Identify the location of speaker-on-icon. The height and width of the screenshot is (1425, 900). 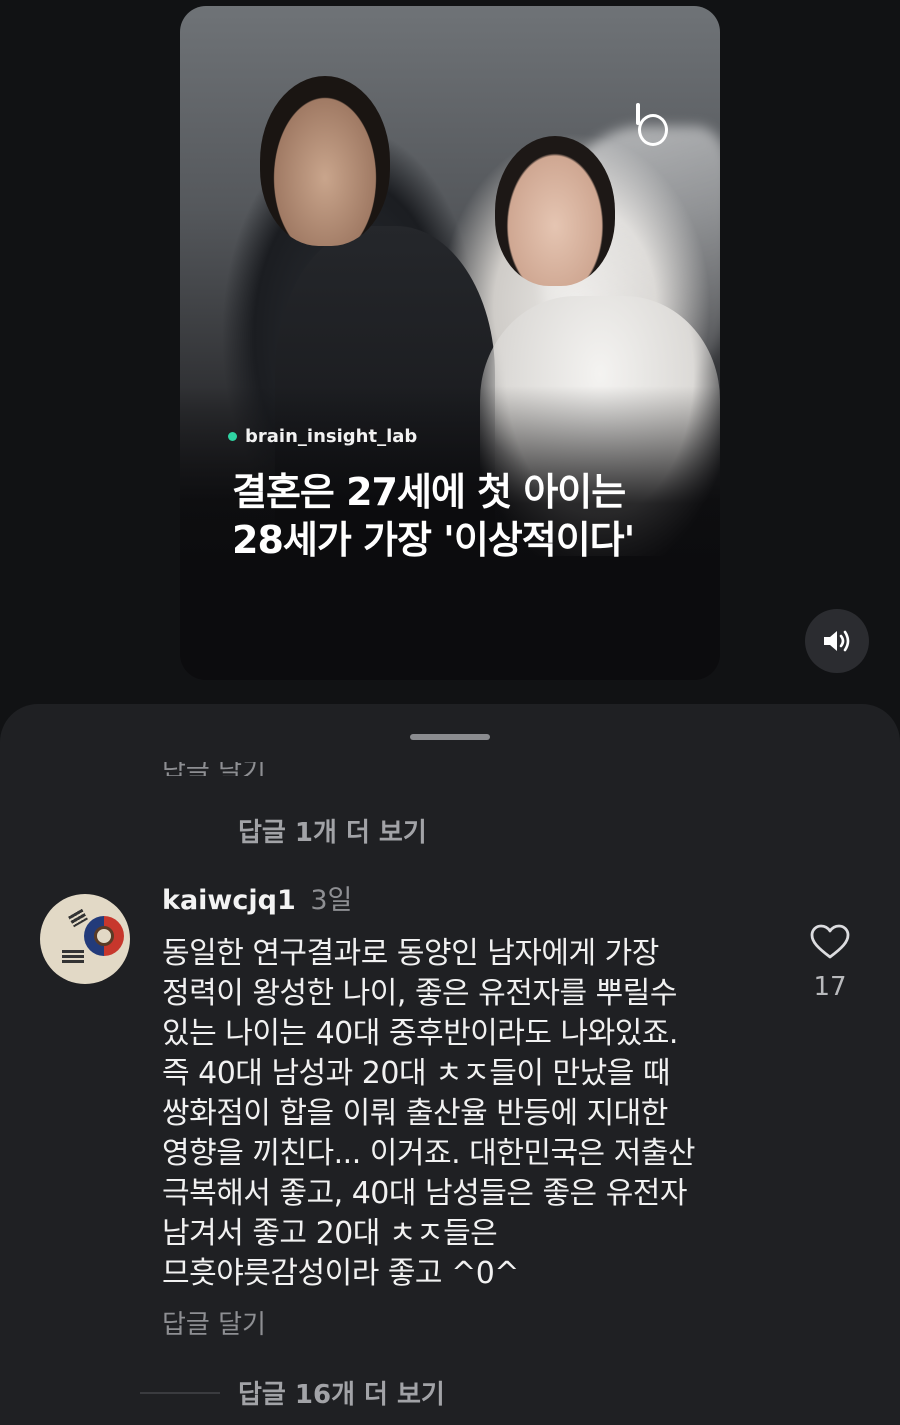
(837, 641).